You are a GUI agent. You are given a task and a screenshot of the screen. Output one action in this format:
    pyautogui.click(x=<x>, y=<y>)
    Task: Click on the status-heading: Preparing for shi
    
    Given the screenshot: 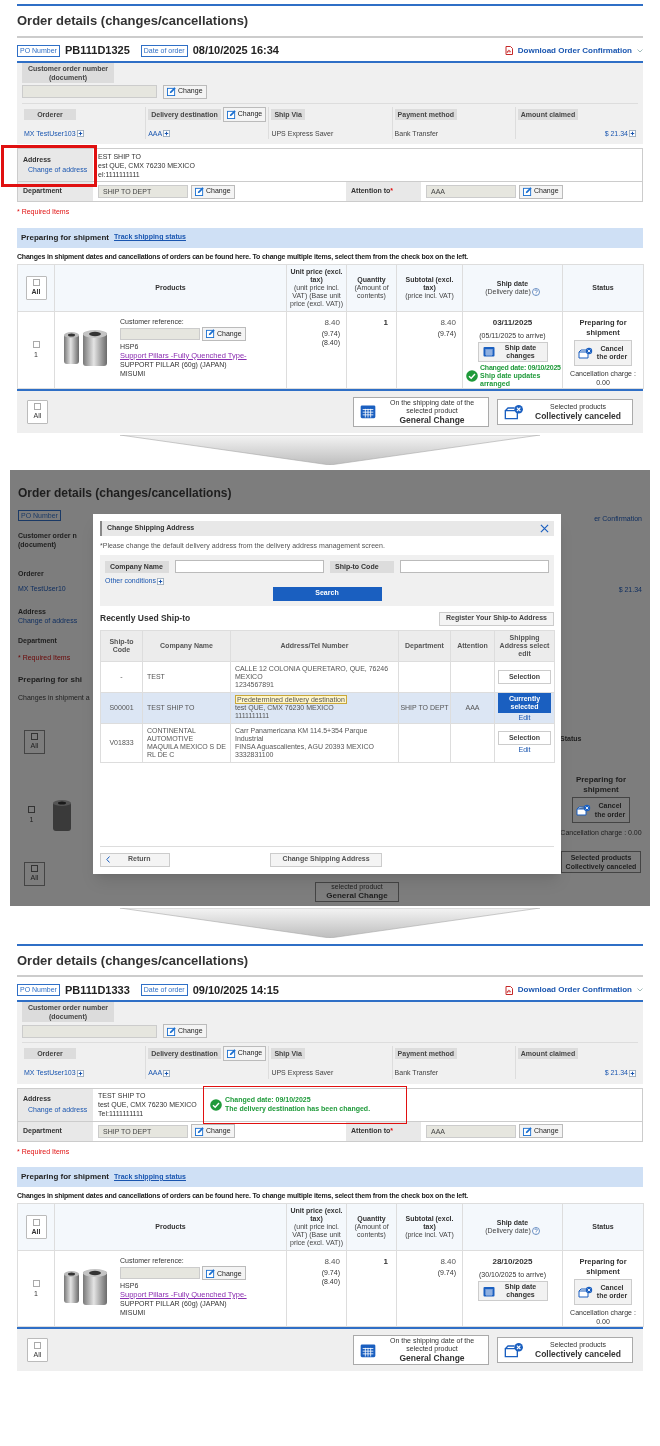 What is the action you would take?
    pyautogui.click(x=50, y=679)
    